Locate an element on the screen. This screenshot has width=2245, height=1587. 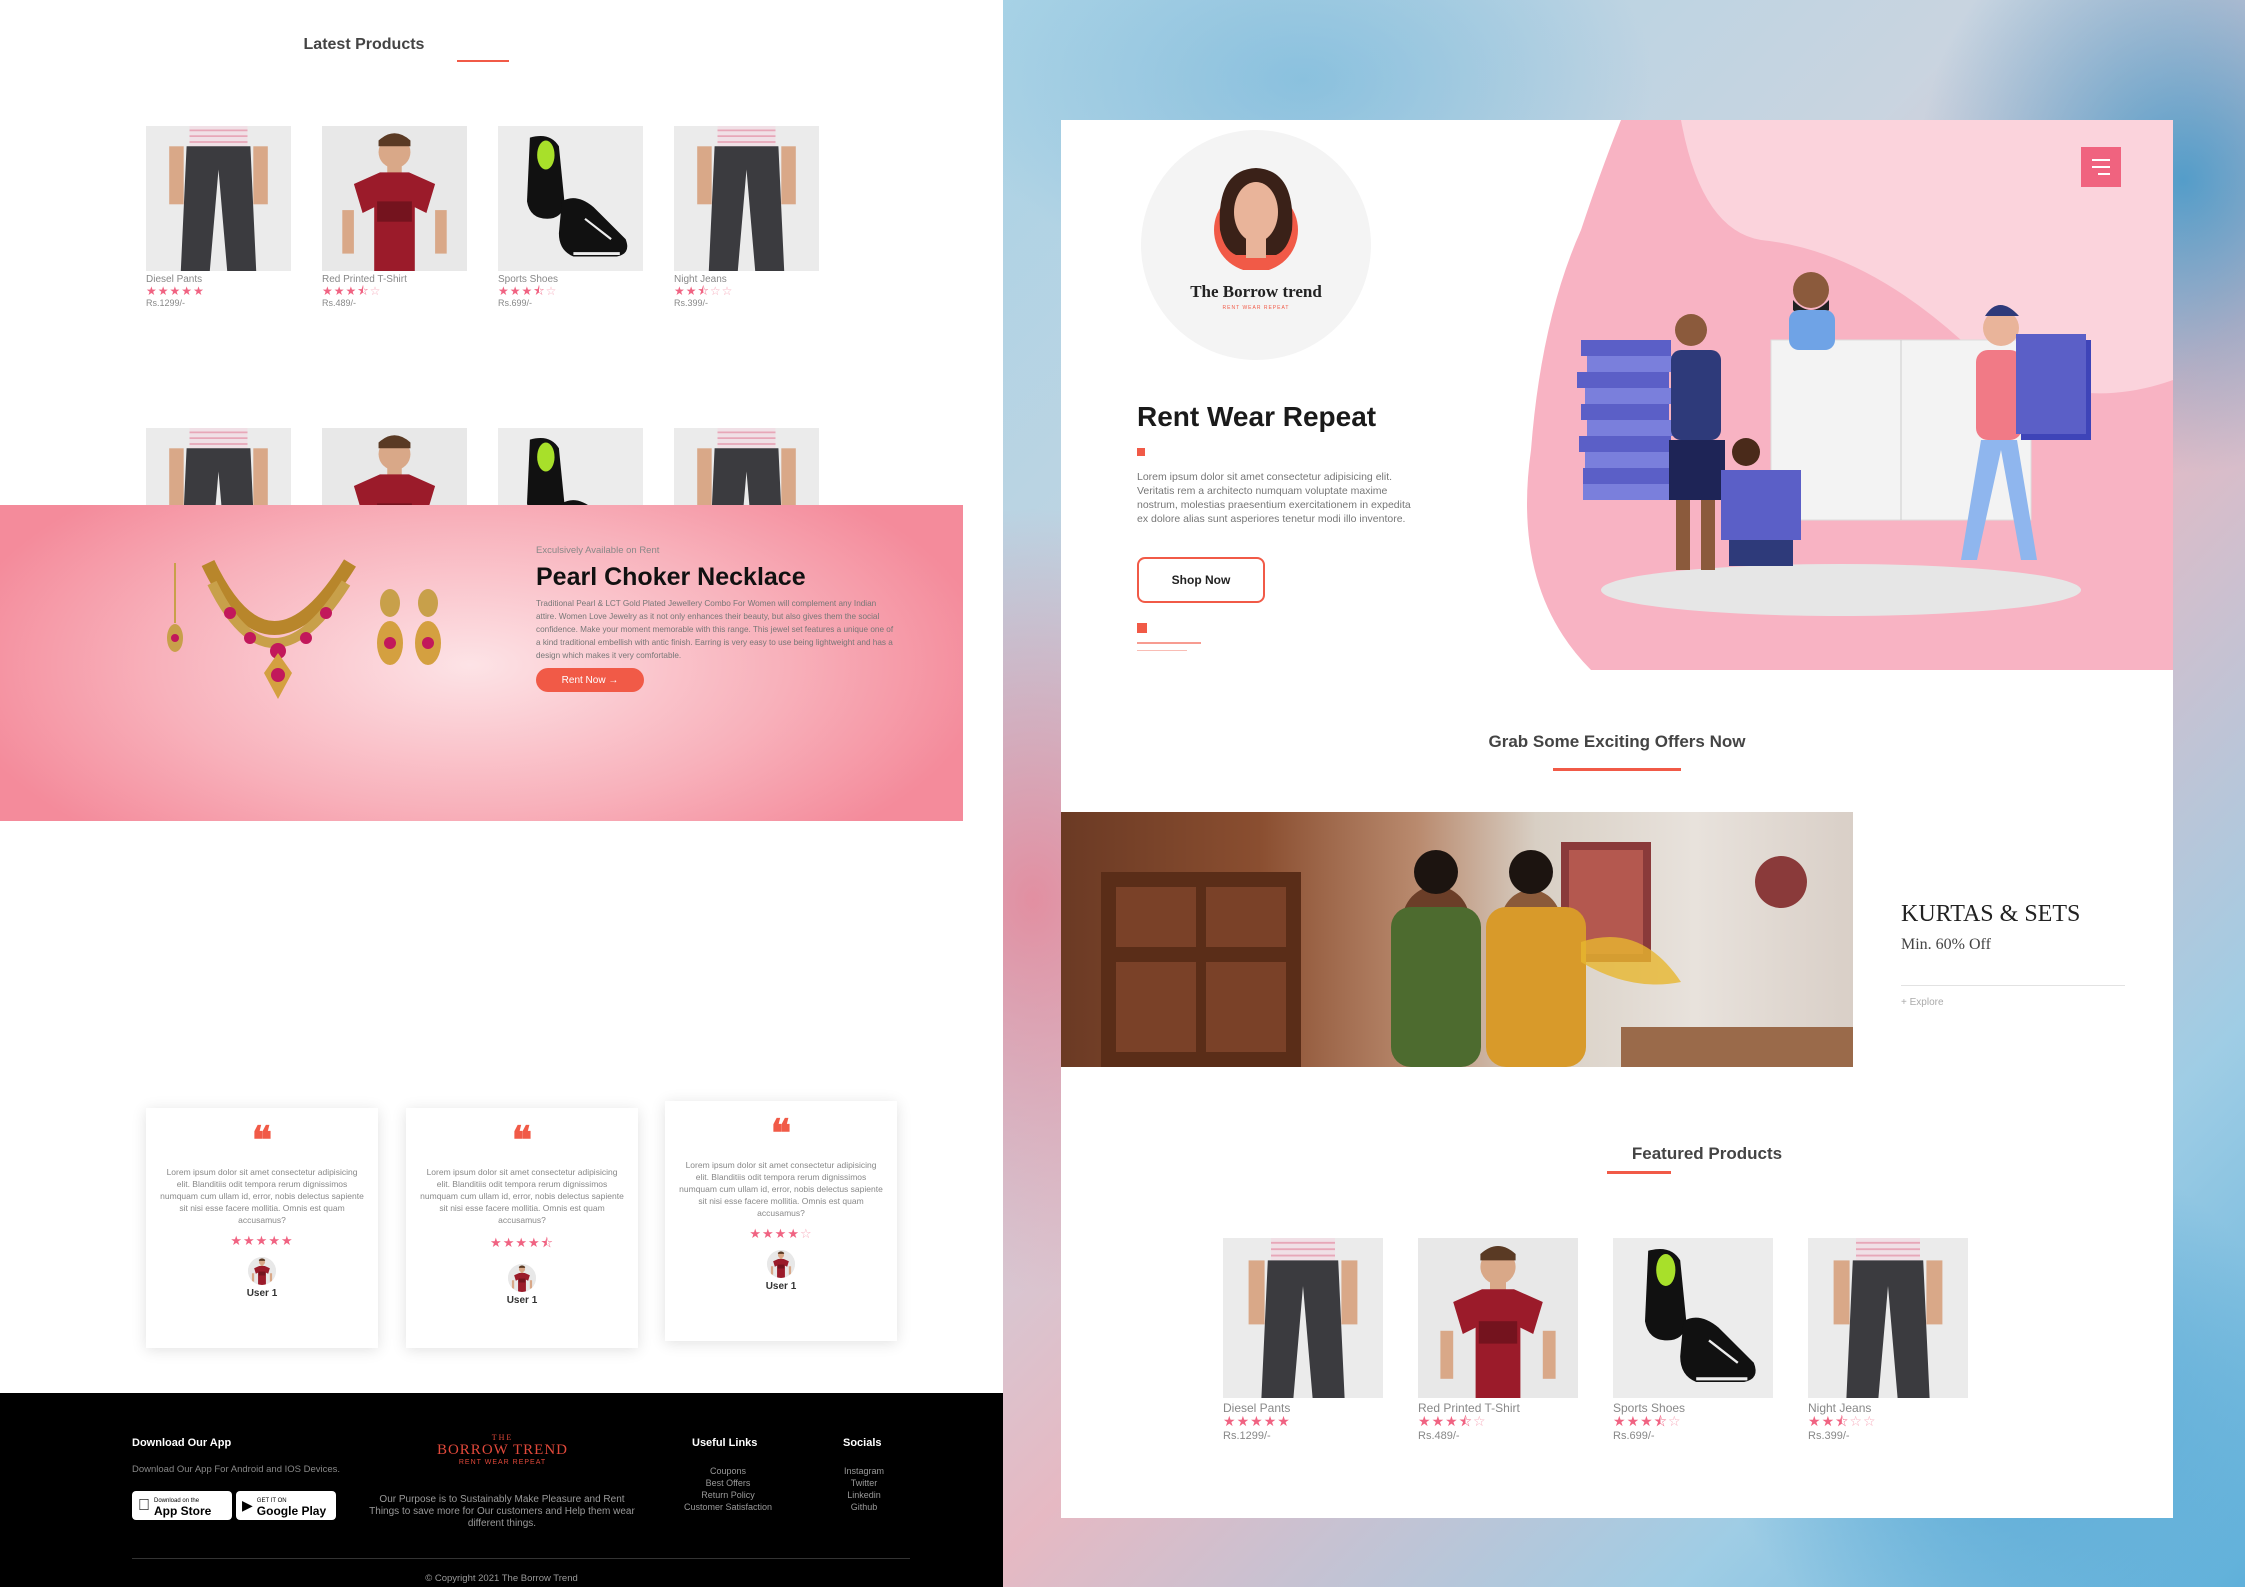
footer-link: Return Policy is located at coordinates (728, 1495).